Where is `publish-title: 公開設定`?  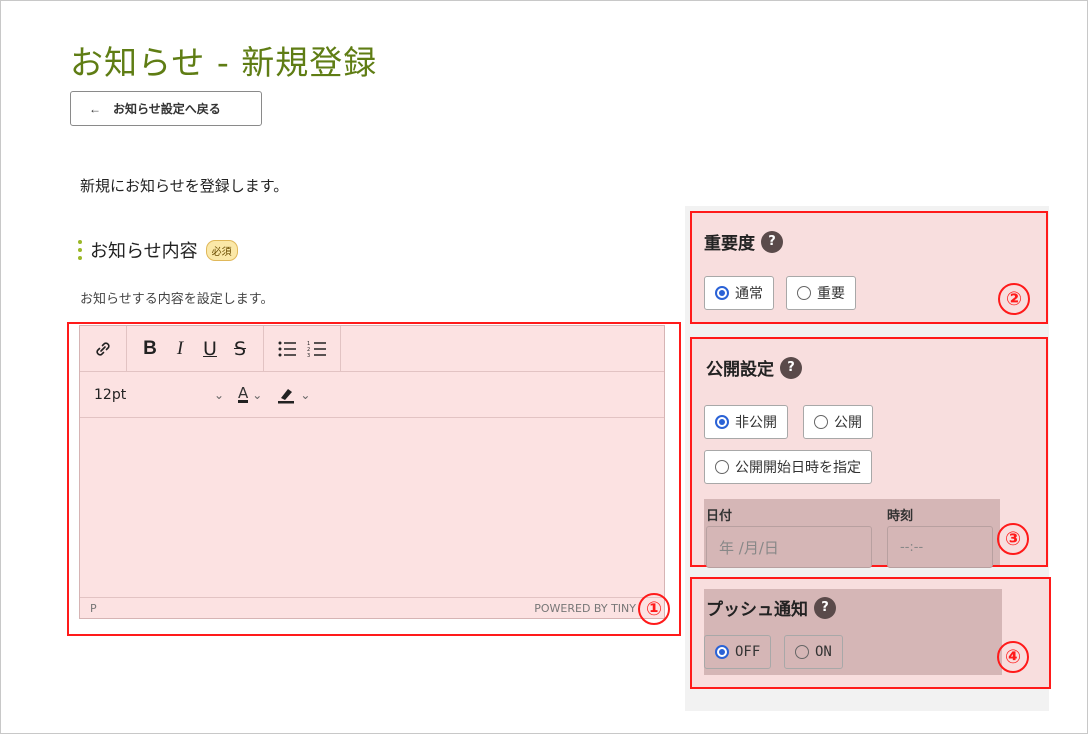
publish-title: 公開設定 is located at coordinates (740, 370).